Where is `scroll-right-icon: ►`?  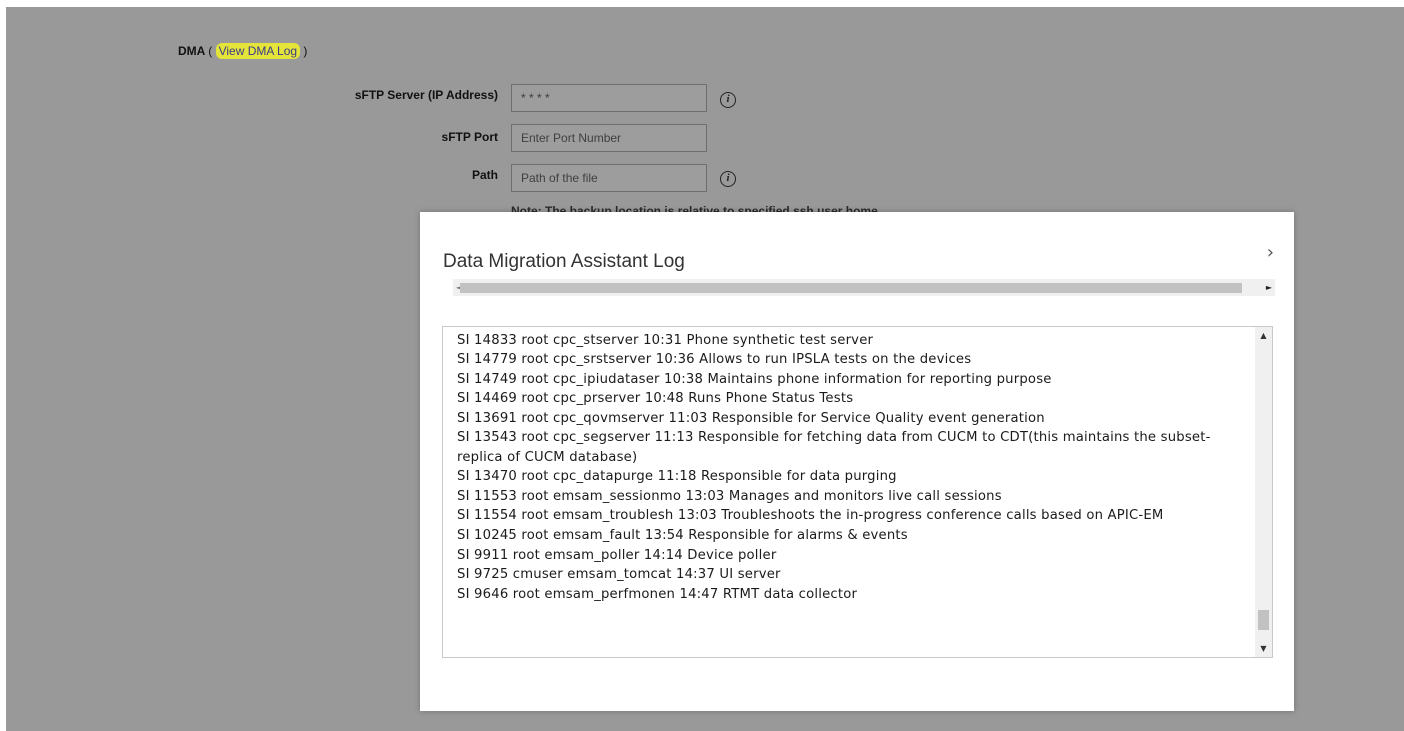
scroll-right-icon: ► is located at coordinates (1269, 287).